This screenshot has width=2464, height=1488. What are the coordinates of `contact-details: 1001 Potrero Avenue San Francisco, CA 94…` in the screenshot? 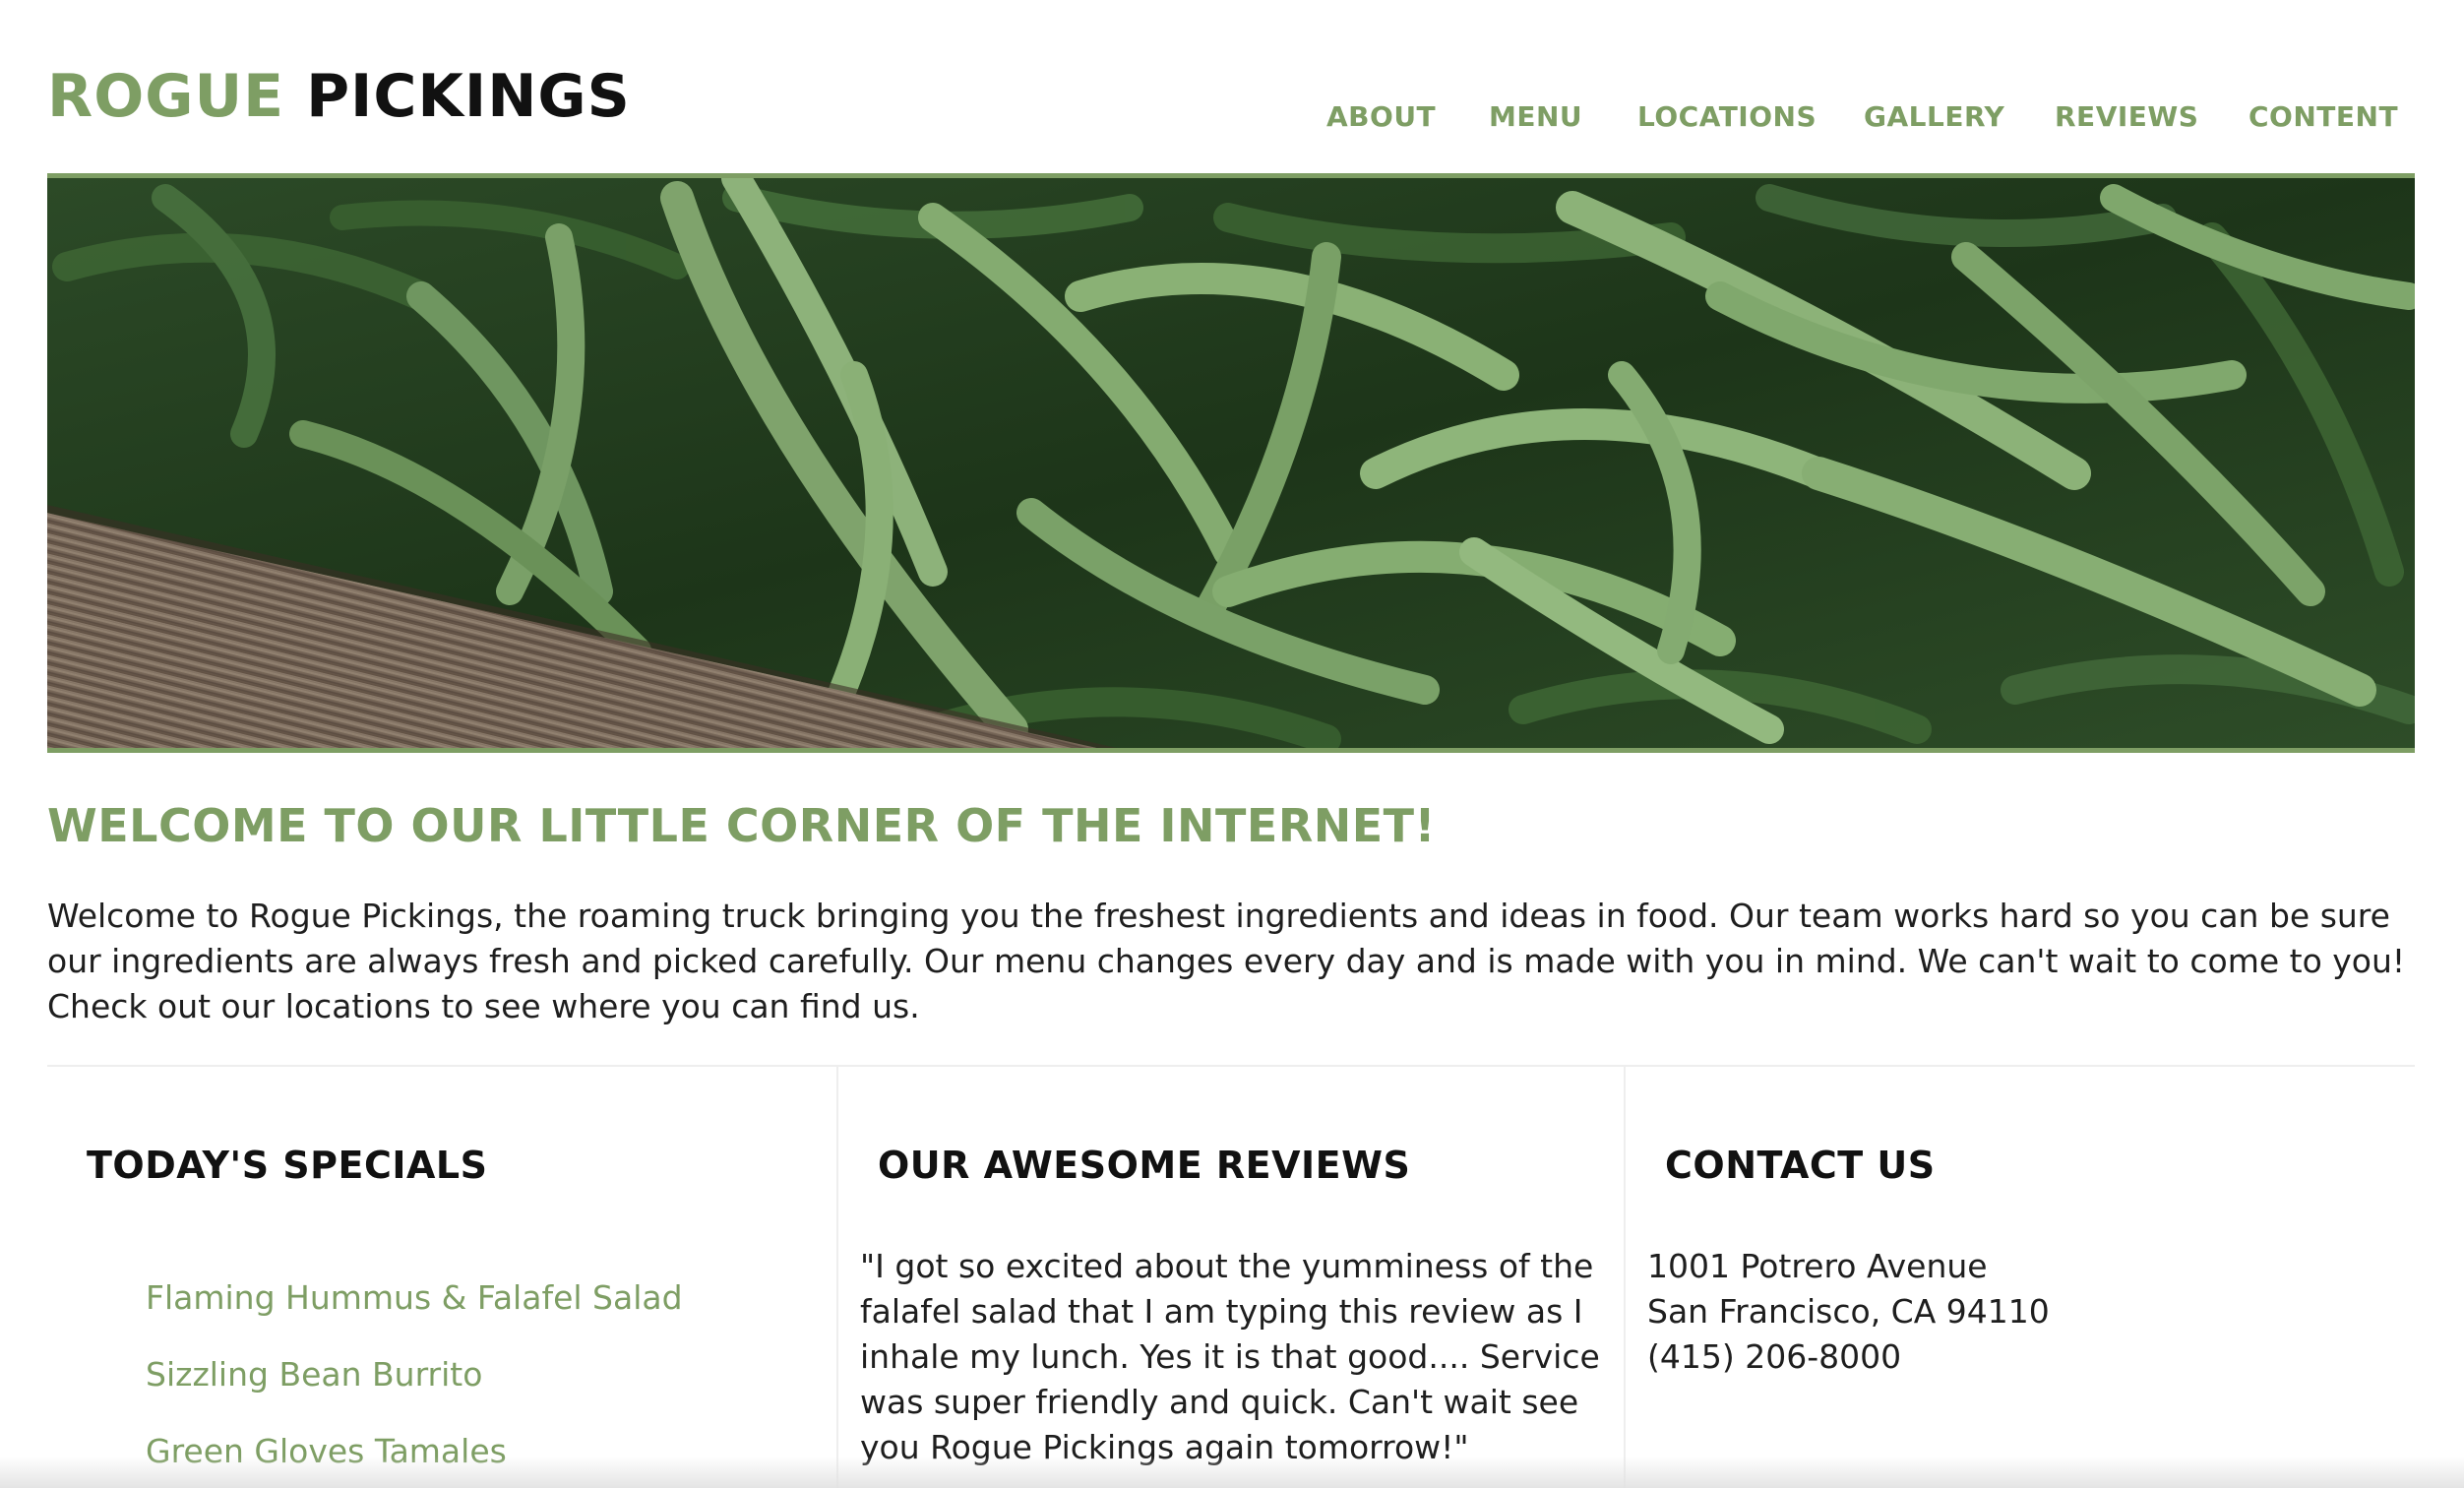 It's located at (1848, 1312).